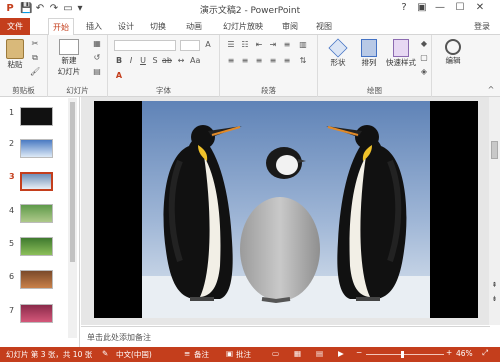  Describe the element at coordinates (401, 62) in the screenshot. I see `quick-styles-label: 快速样式` at that location.